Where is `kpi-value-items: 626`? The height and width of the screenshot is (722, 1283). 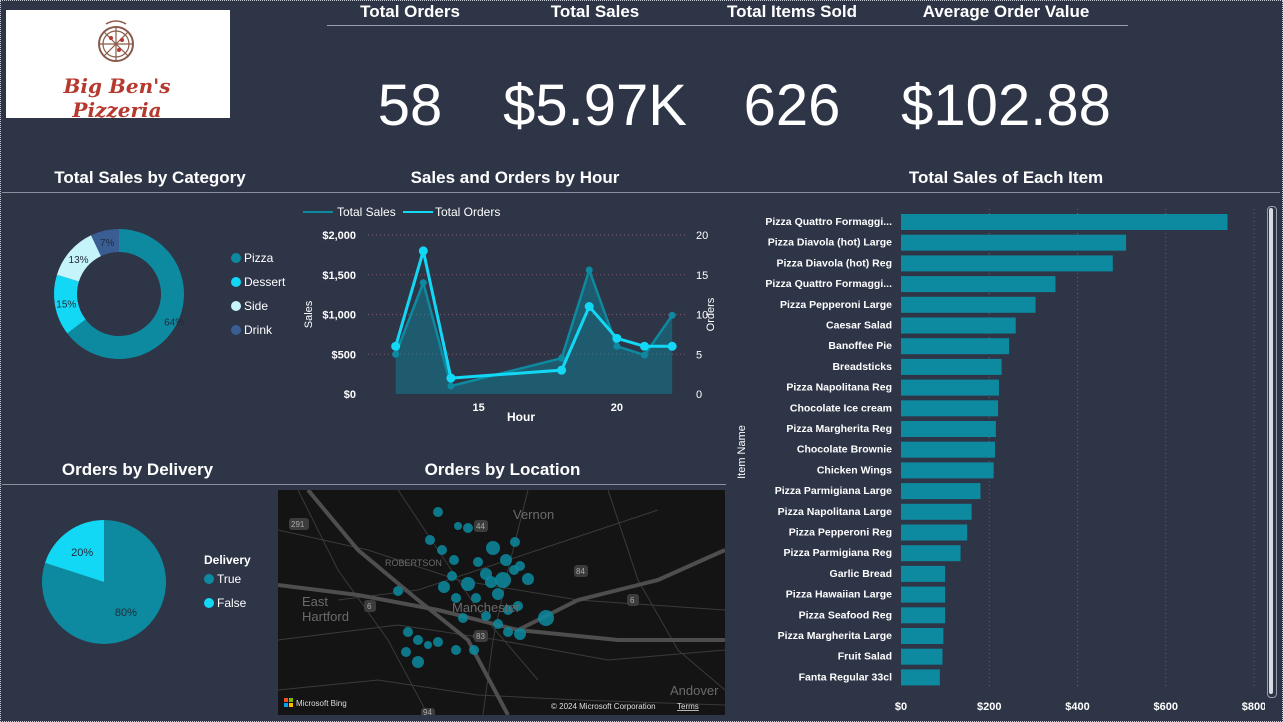
kpi-value-items: 626 is located at coordinates (792, 105).